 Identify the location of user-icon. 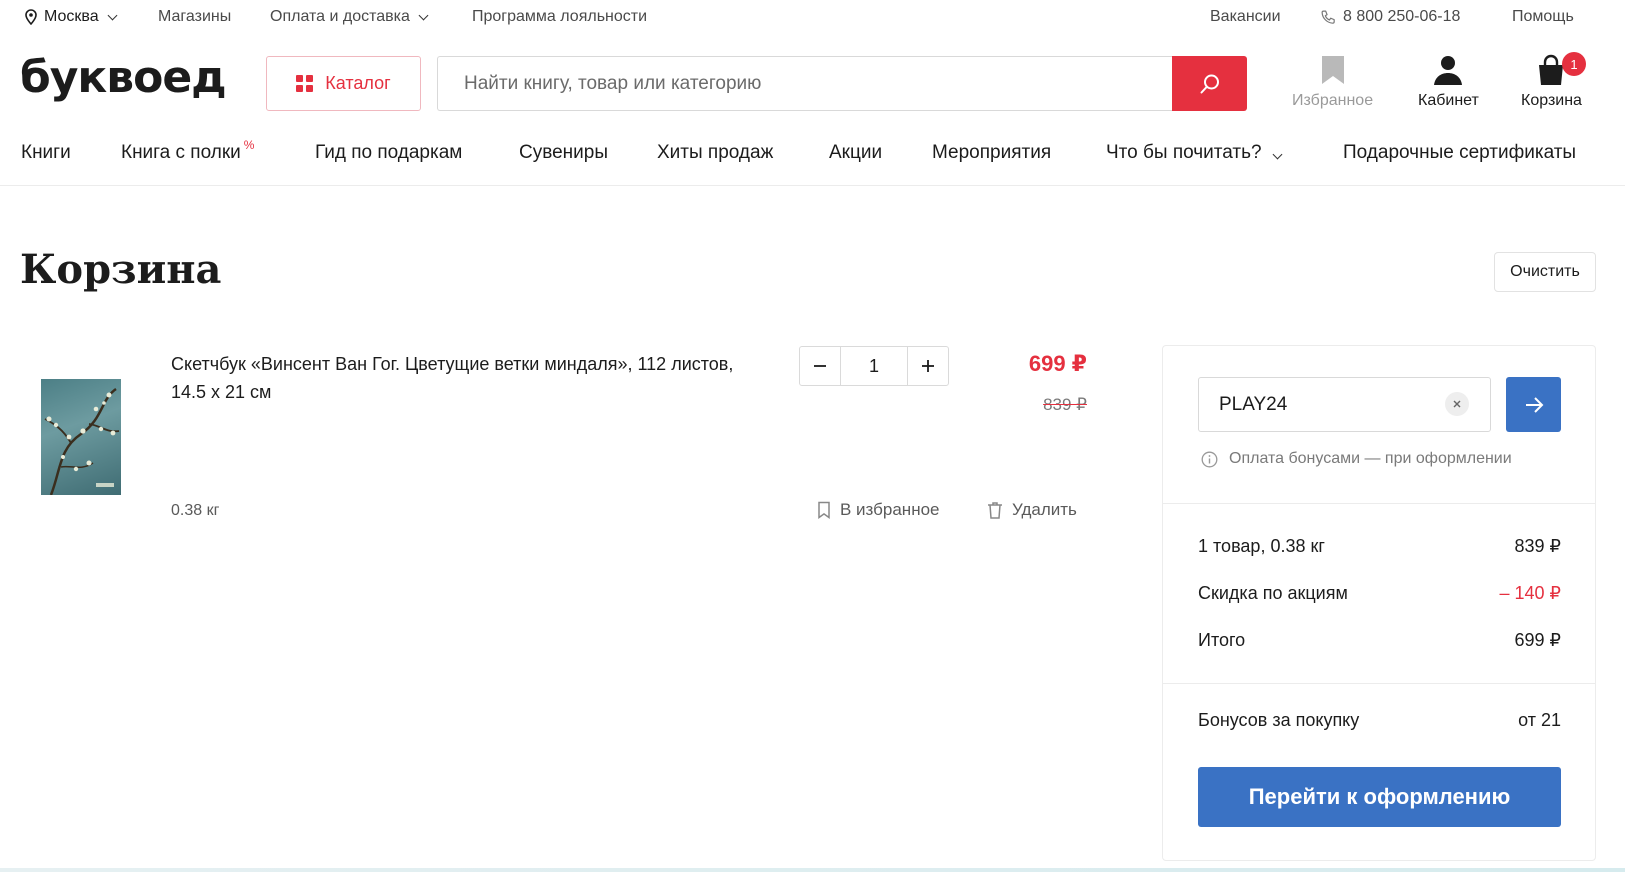
(1448, 70).